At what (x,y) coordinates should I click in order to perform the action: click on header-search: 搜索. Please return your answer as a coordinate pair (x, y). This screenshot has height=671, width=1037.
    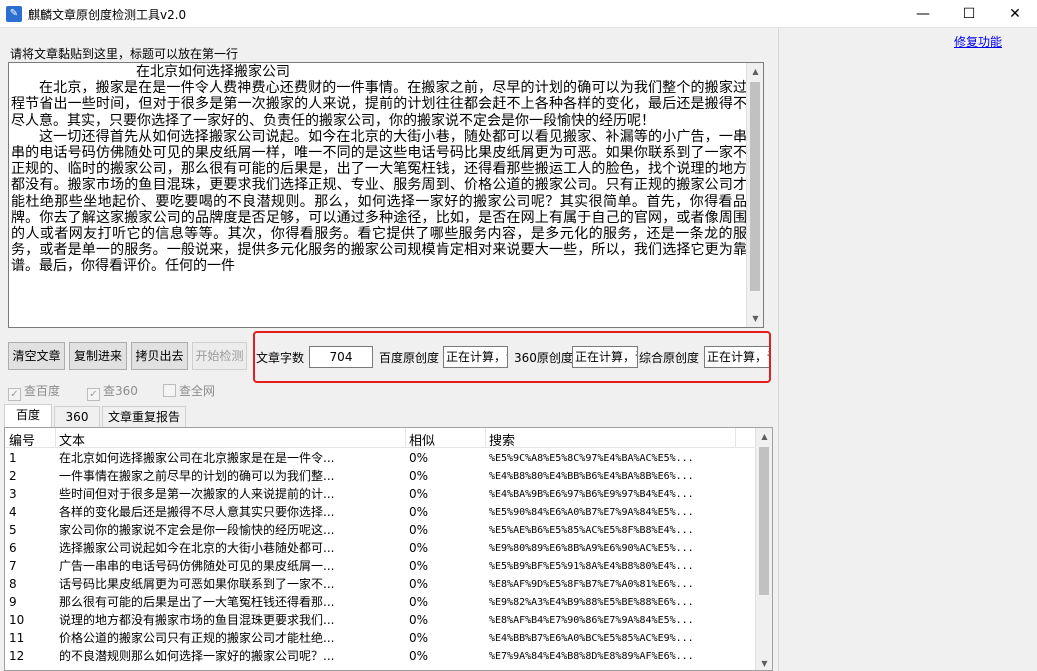
    Looking at the image, I should click on (502, 439).